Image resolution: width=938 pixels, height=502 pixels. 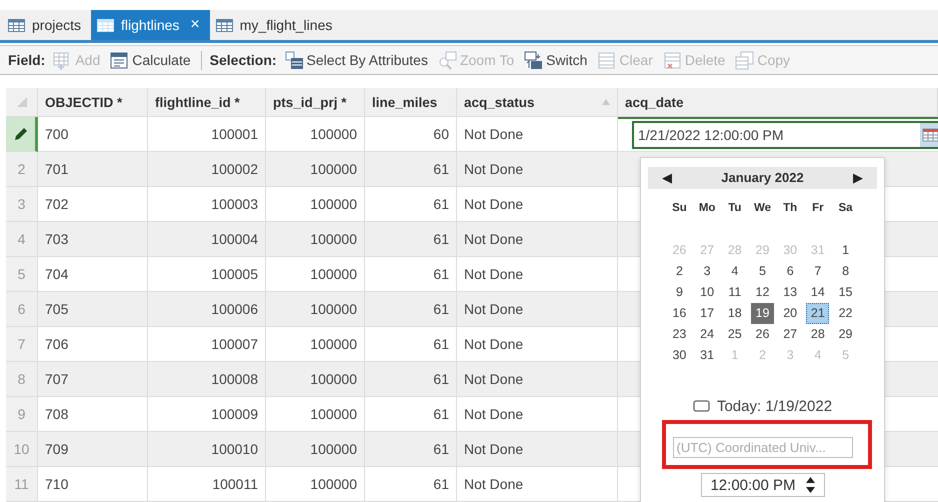 What do you see at coordinates (846, 334) in the screenshot?
I see `calendar-day: 29` at bounding box center [846, 334].